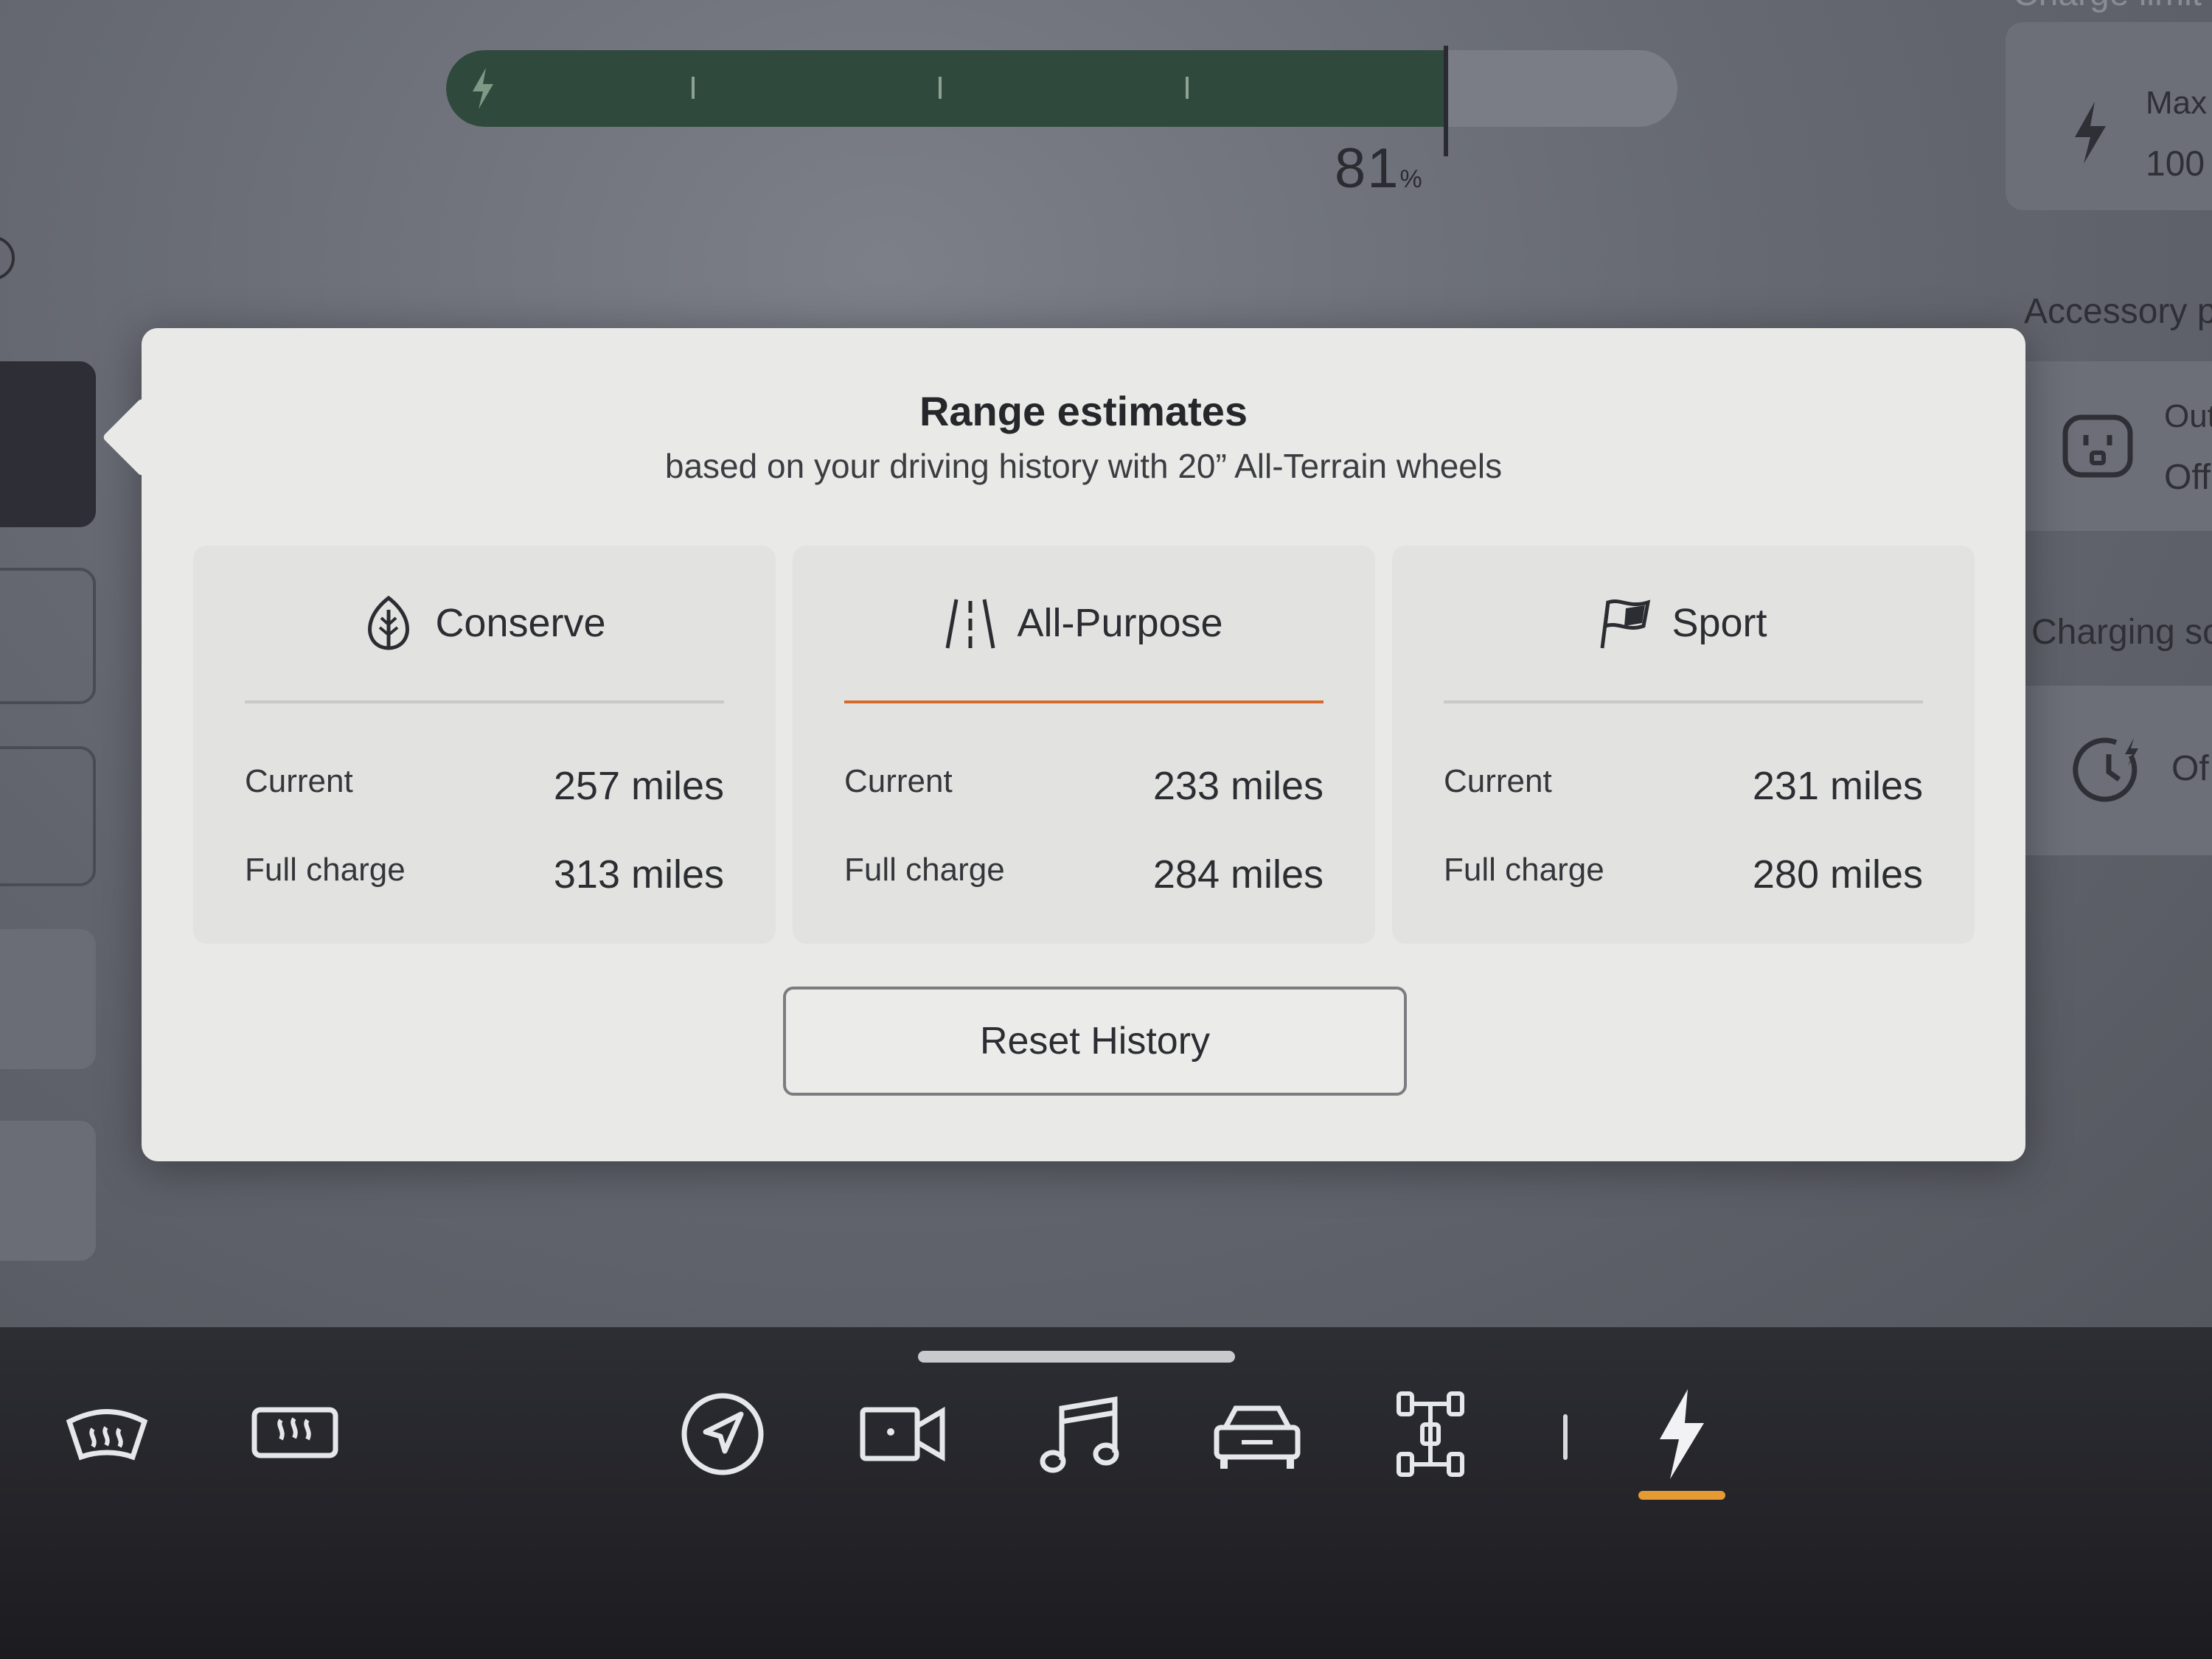 Image resolution: width=2212 pixels, height=1659 pixels. I want to click on music-button, so click(1080, 1434).